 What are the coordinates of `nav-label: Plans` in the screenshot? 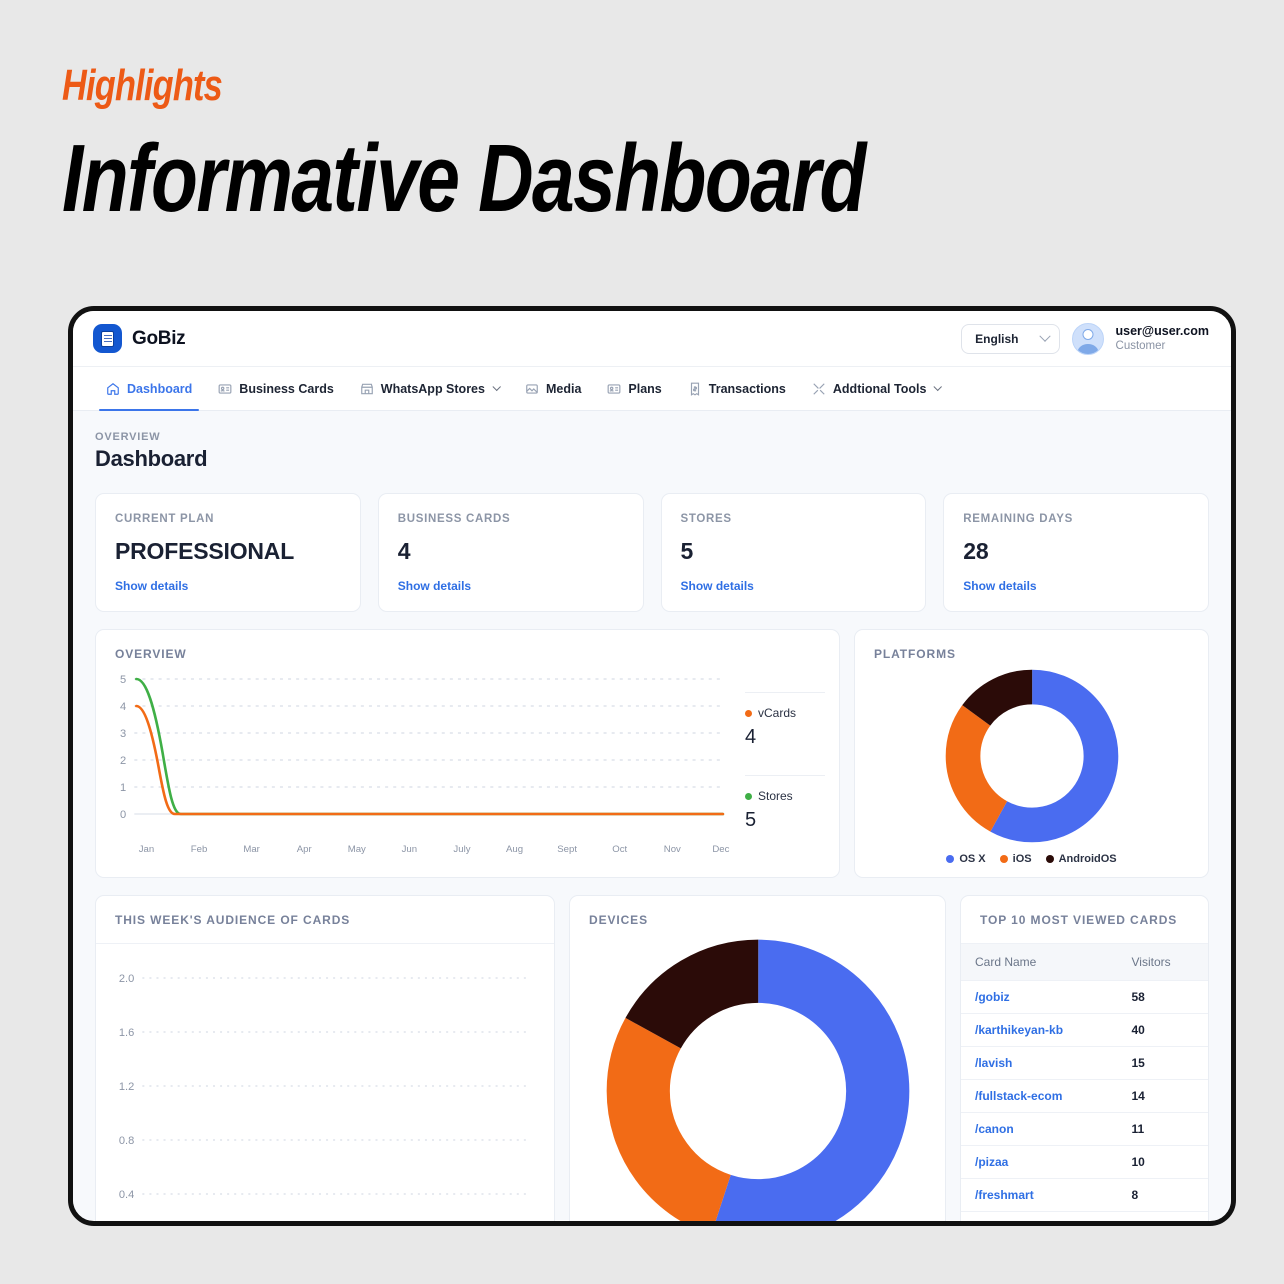 It's located at (645, 388).